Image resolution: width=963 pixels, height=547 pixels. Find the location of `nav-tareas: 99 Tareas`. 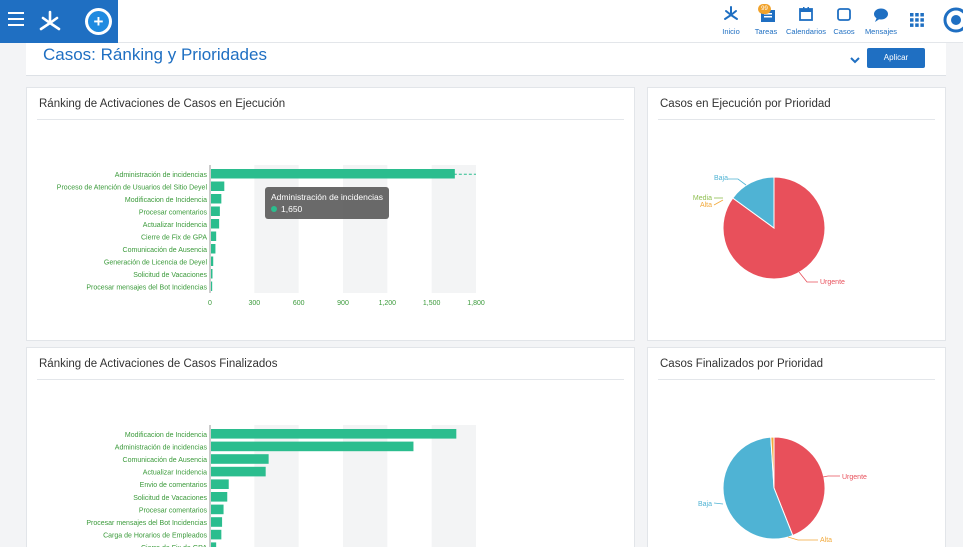

nav-tareas: 99 Tareas is located at coordinates (766, 22).